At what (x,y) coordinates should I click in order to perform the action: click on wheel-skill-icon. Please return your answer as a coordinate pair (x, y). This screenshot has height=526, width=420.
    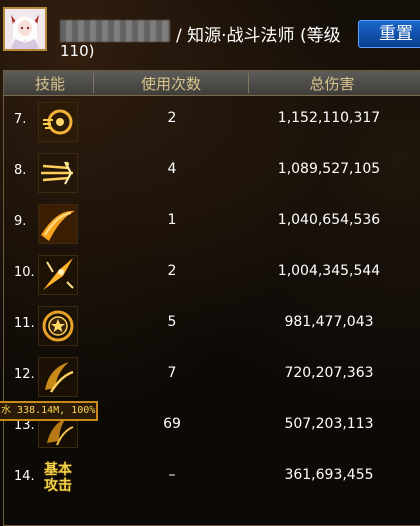
    Looking at the image, I should click on (58, 122).